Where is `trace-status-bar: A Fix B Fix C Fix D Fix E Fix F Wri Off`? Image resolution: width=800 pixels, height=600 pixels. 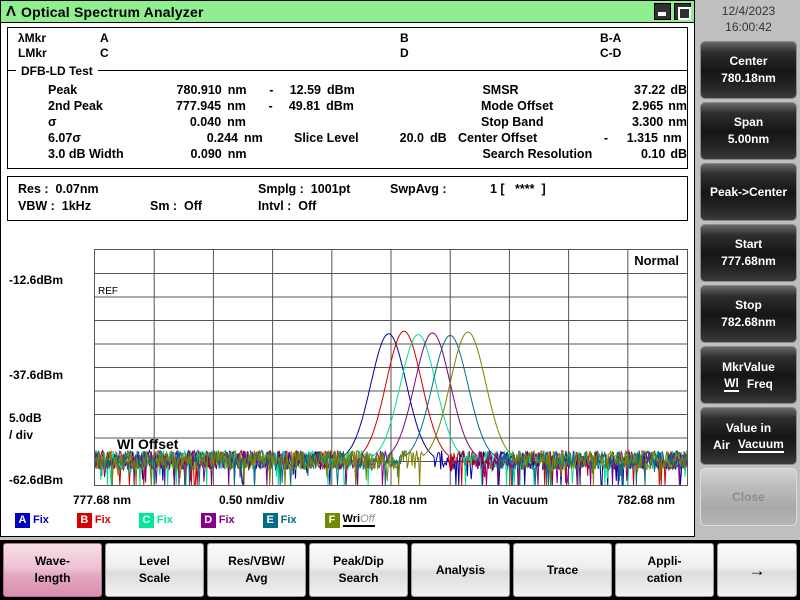 trace-status-bar: A Fix B Fix C Fix D Fix E Fix F Wri Off is located at coordinates (348, 520).